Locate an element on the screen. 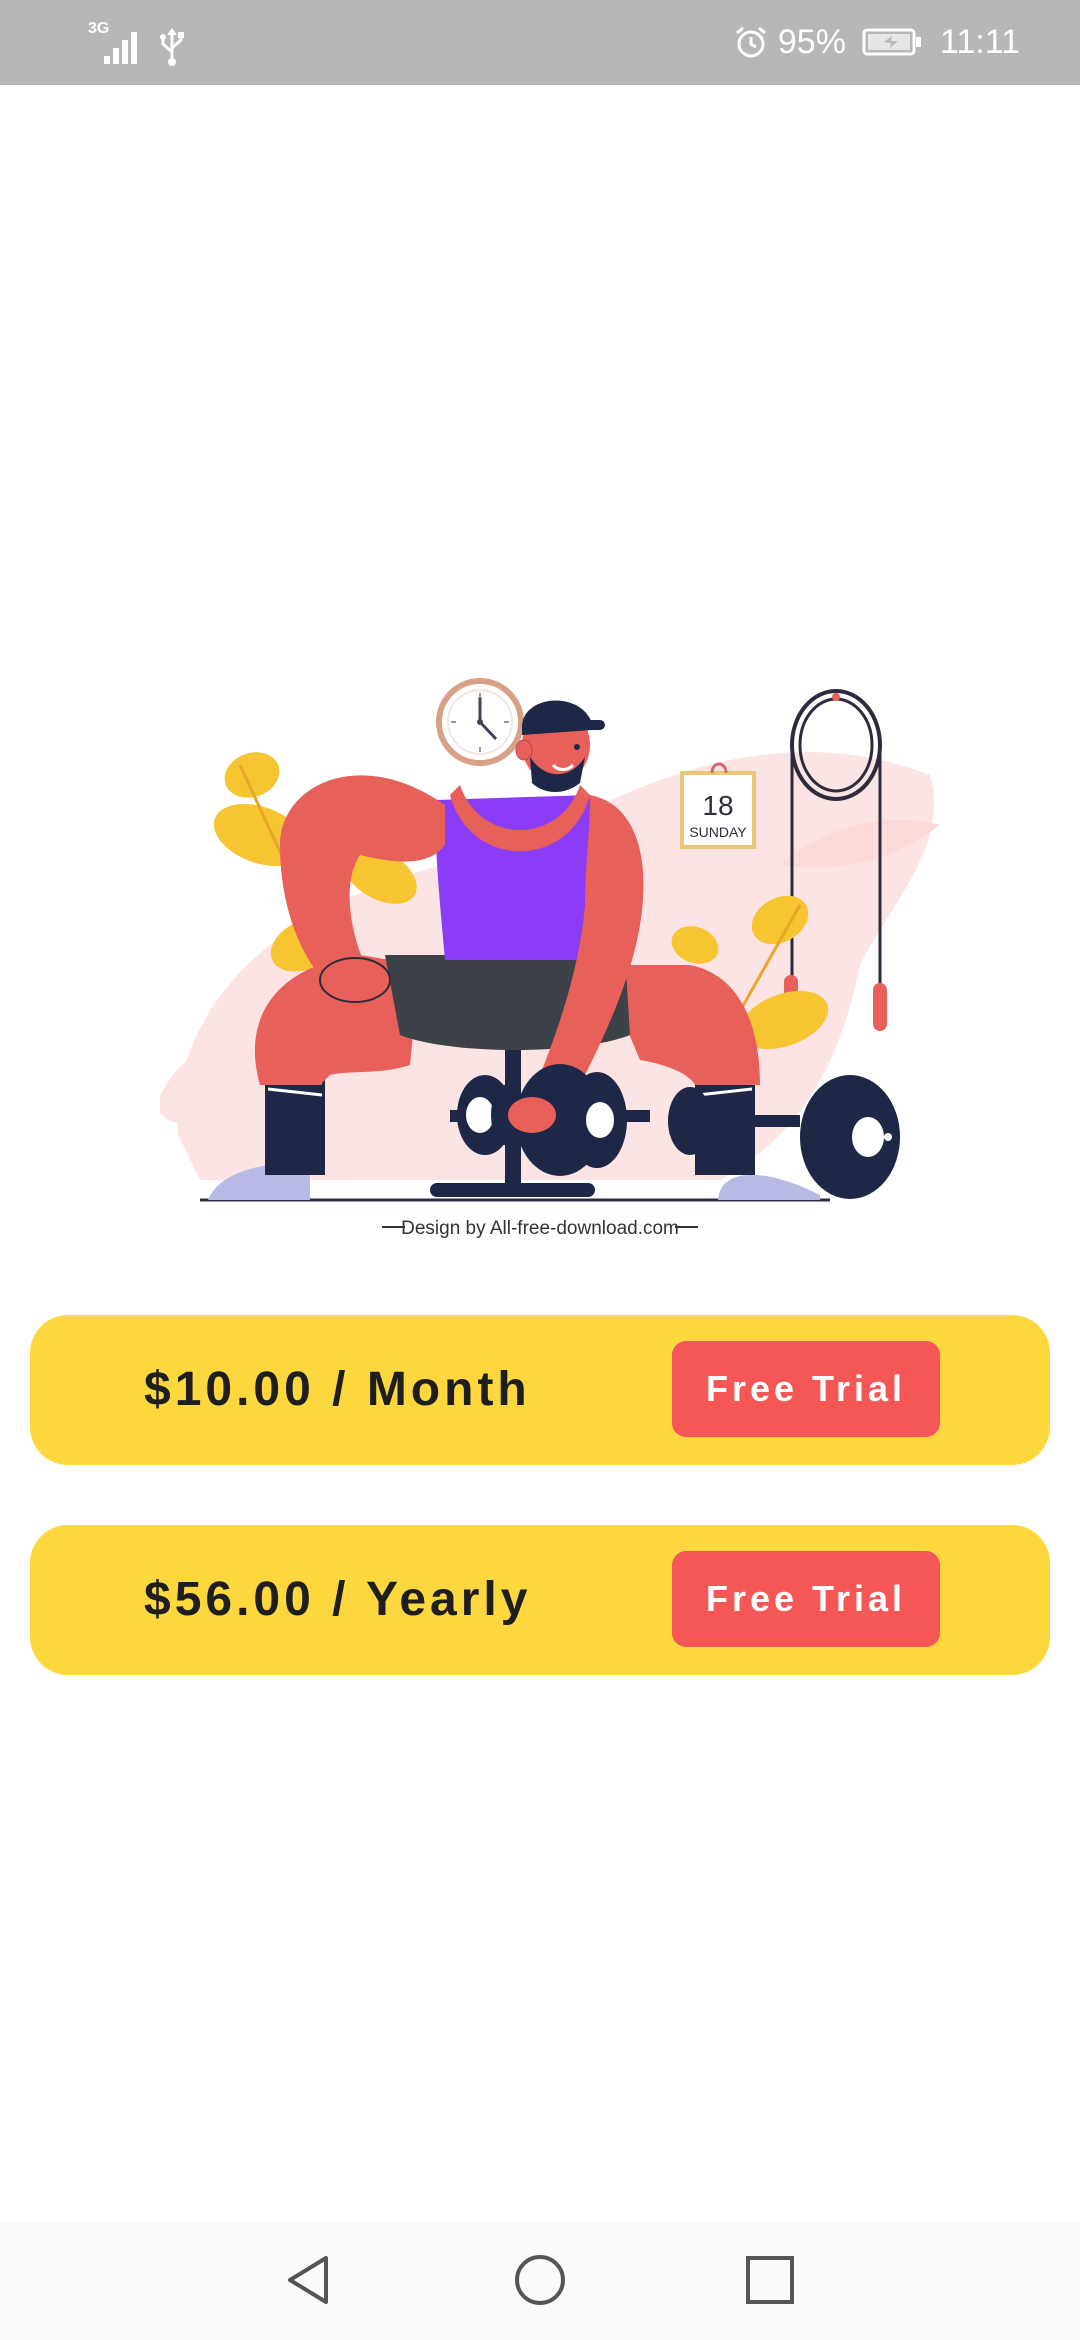 This screenshot has height=2340, width=1080. status-bar: 3G 95% 11:11 is located at coordinates (540, 42).